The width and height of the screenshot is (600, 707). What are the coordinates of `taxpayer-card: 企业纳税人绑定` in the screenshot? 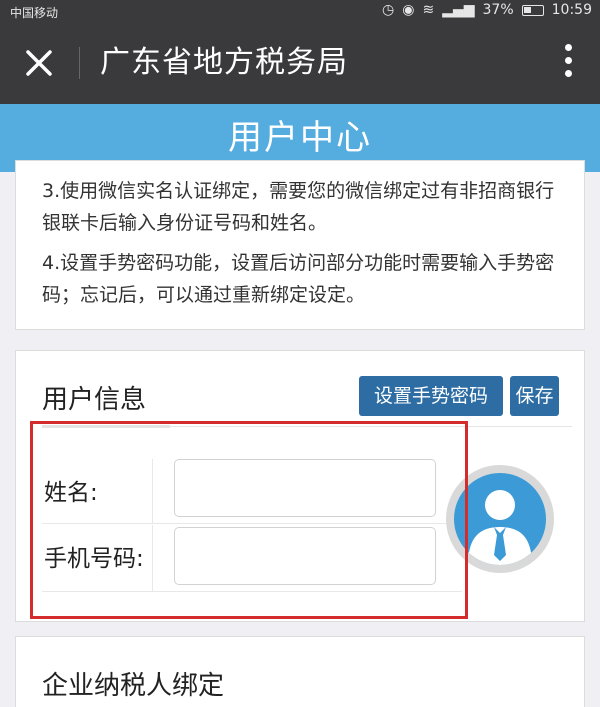 It's located at (300, 671).